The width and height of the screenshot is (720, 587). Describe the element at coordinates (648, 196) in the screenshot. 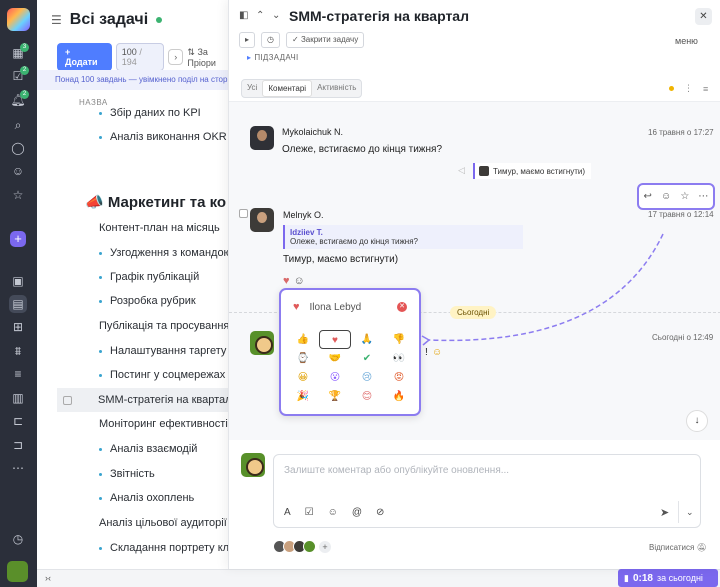

I see `reply-icon: ↩` at that location.